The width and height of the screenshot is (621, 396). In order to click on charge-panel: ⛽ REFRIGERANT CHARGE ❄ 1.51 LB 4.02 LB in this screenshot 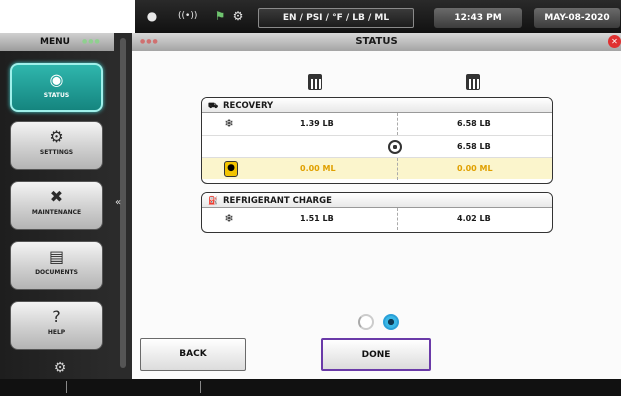, I will do `click(377, 212)`.